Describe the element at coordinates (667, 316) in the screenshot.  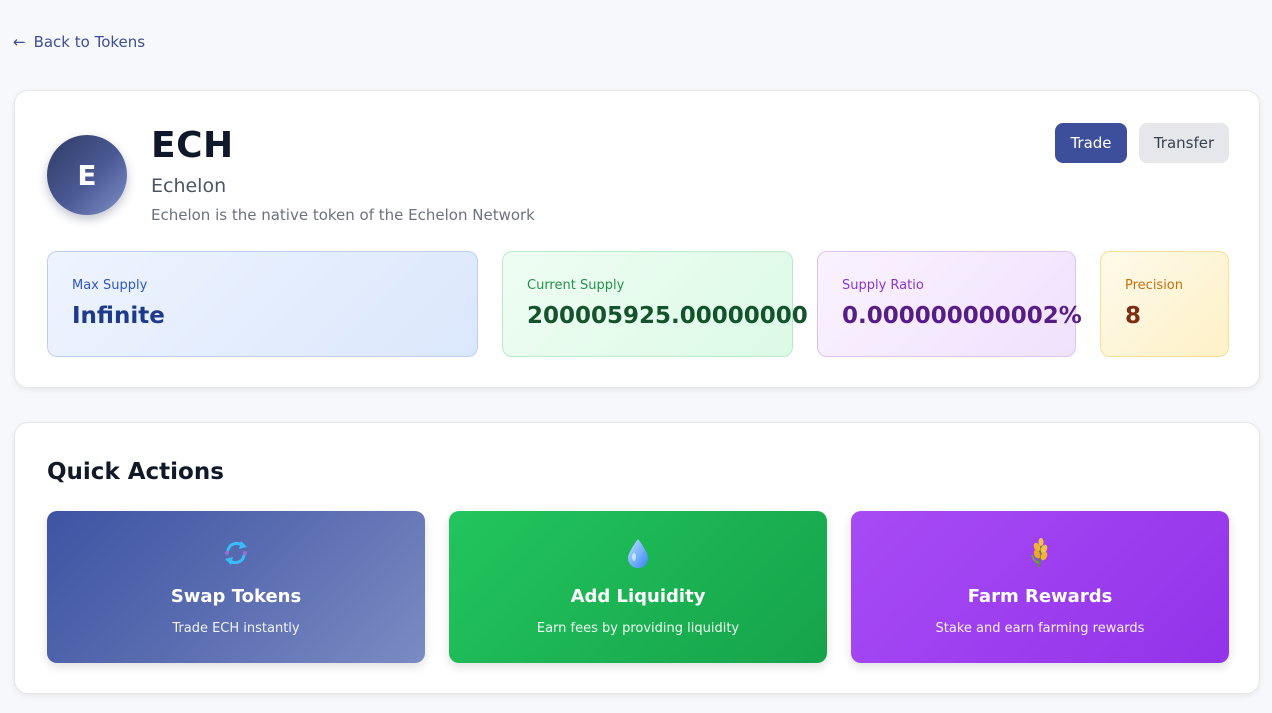
I see `stat-value: 200005925.00000000` at that location.